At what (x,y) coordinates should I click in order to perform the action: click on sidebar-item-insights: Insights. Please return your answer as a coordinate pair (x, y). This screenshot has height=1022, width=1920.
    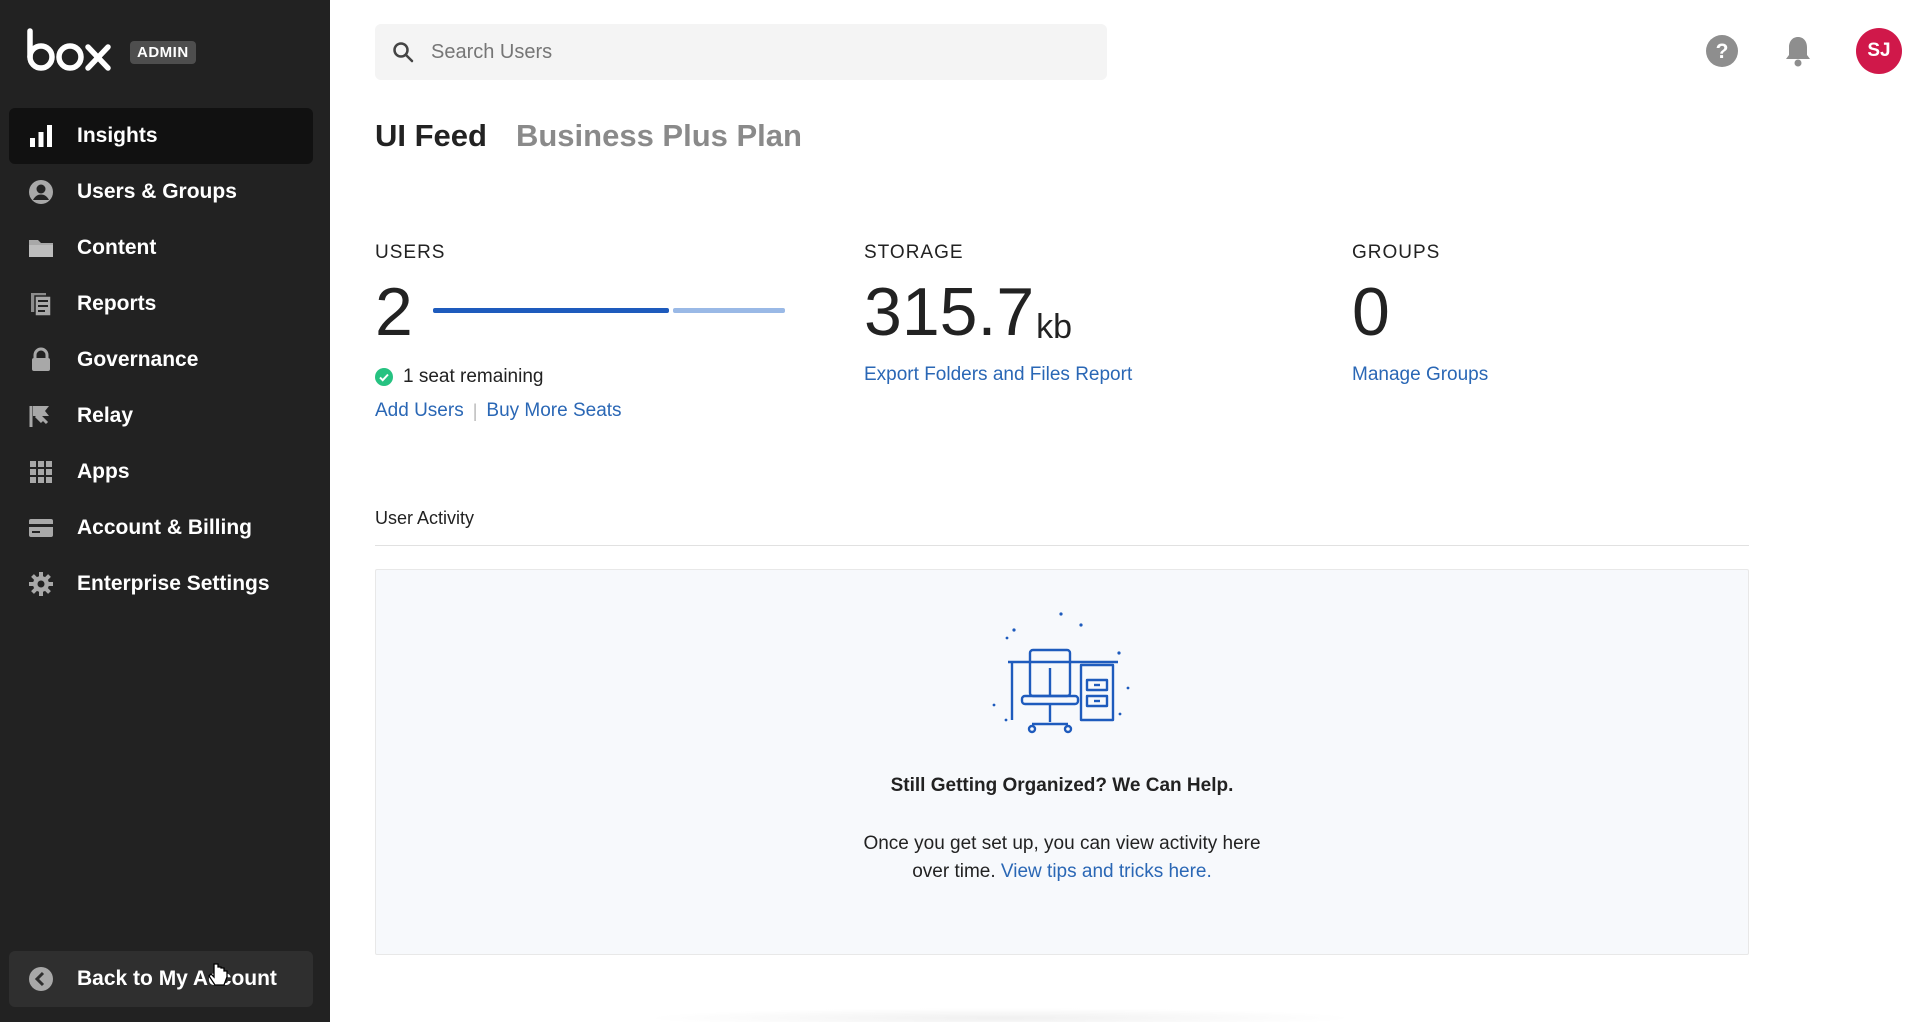
    Looking at the image, I should click on (161, 136).